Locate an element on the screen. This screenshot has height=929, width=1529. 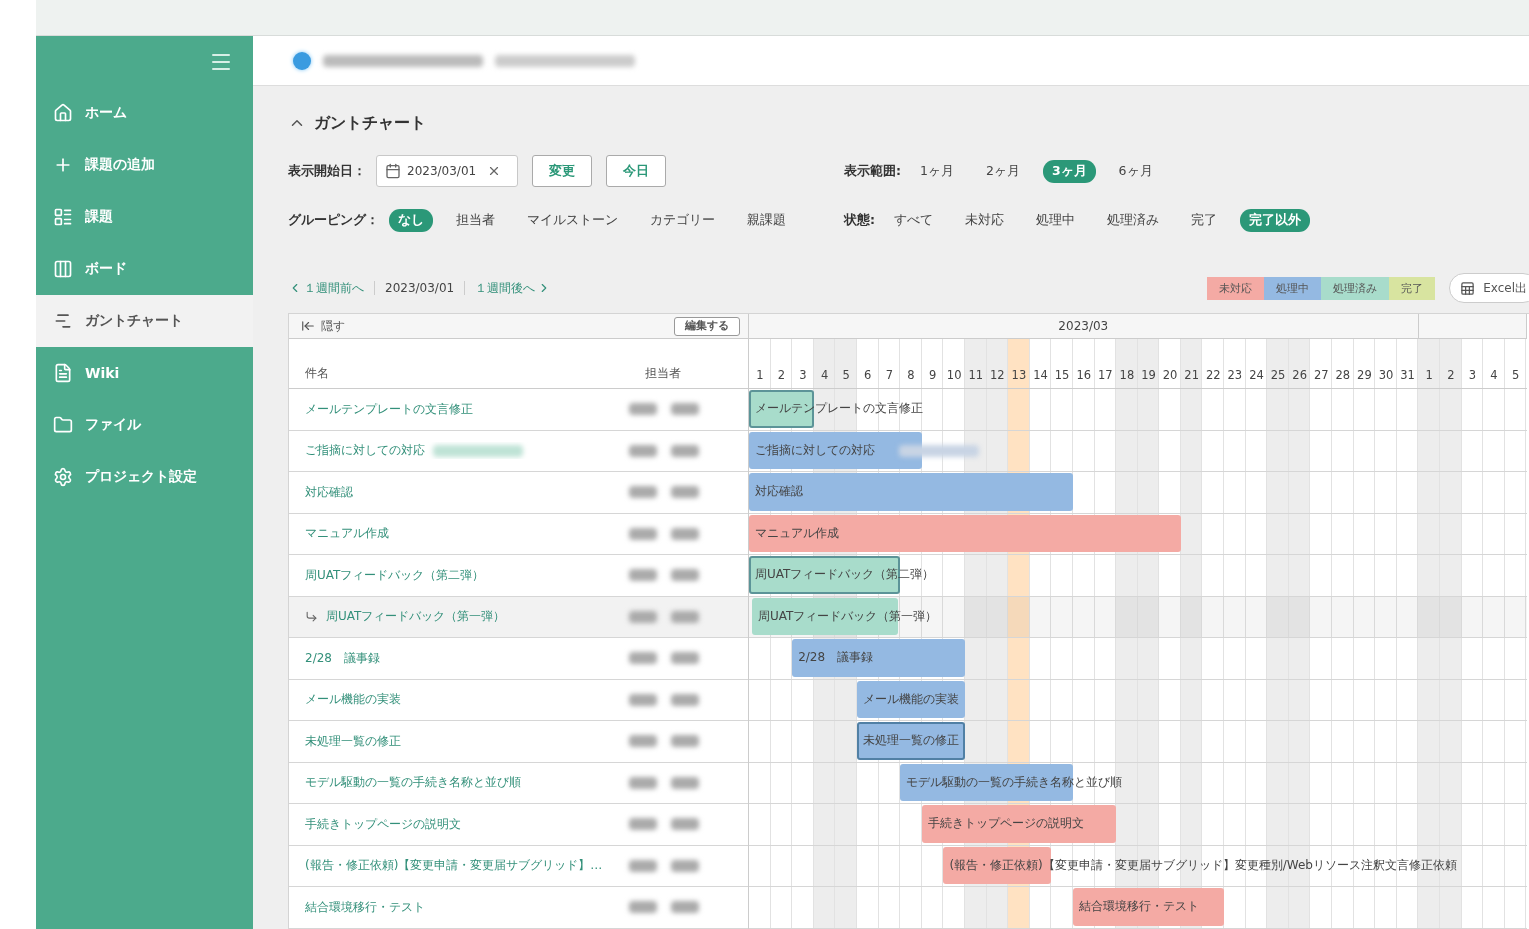
day-number: 10 is located at coordinates (954, 375).